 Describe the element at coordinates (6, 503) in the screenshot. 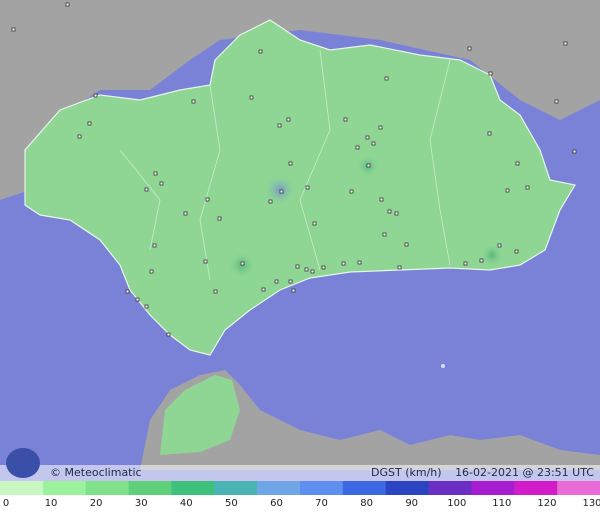

I see `legend-tick-label: 0` at that location.